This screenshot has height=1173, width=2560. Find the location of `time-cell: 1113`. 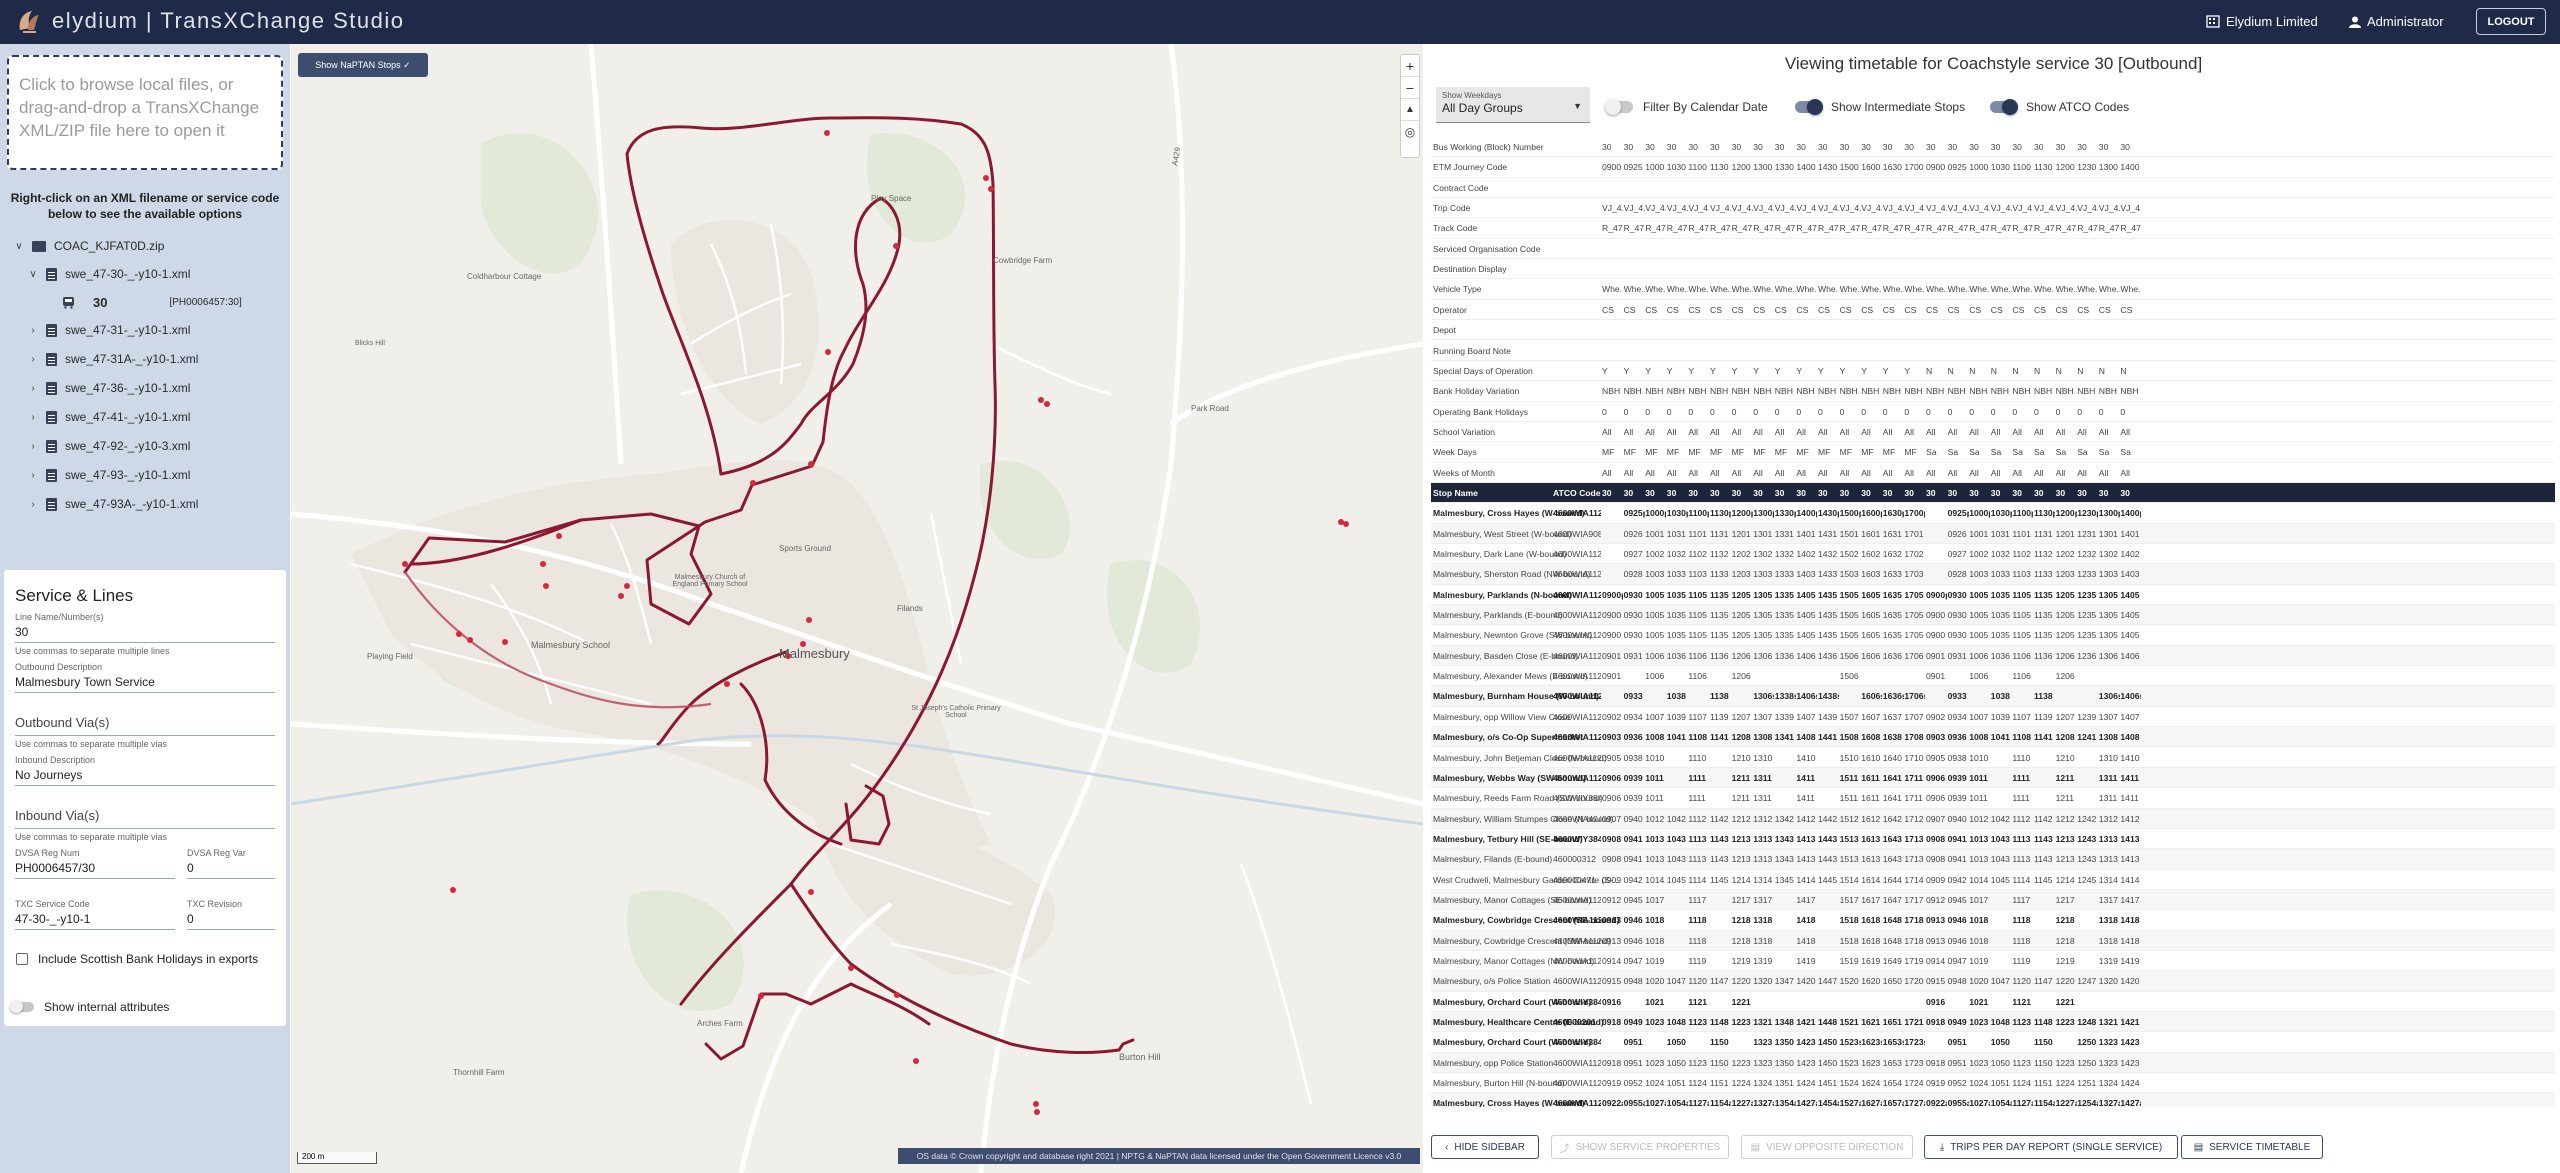

time-cell: 1113 is located at coordinates (2022, 859).